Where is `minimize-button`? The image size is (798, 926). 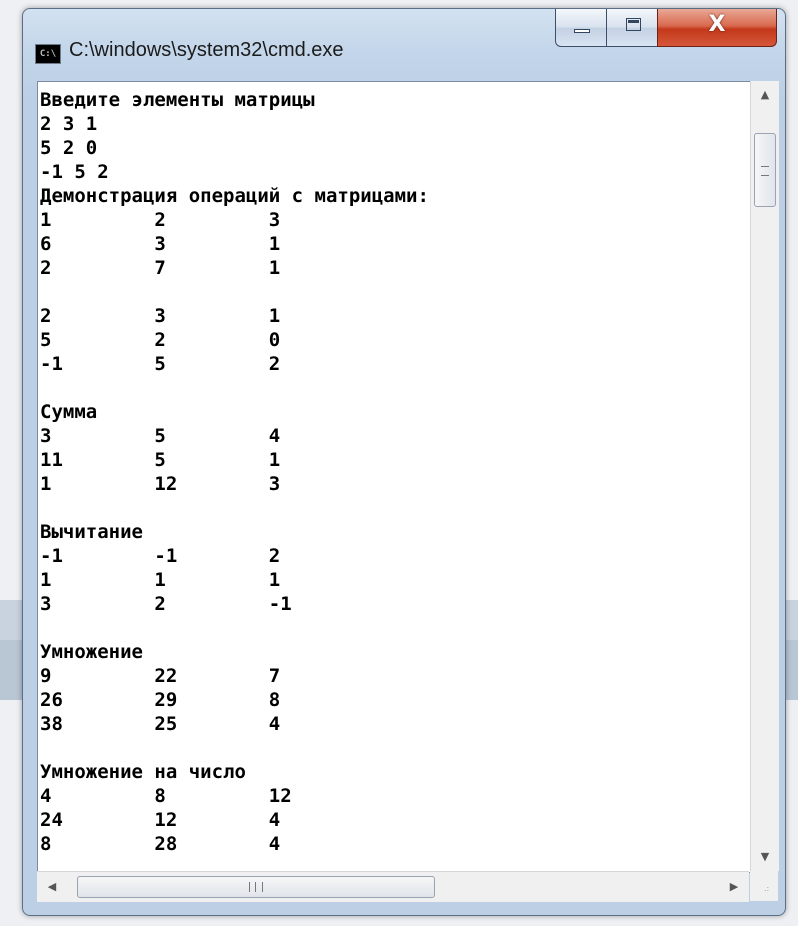
minimize-button is located at coordinates (581, 28).